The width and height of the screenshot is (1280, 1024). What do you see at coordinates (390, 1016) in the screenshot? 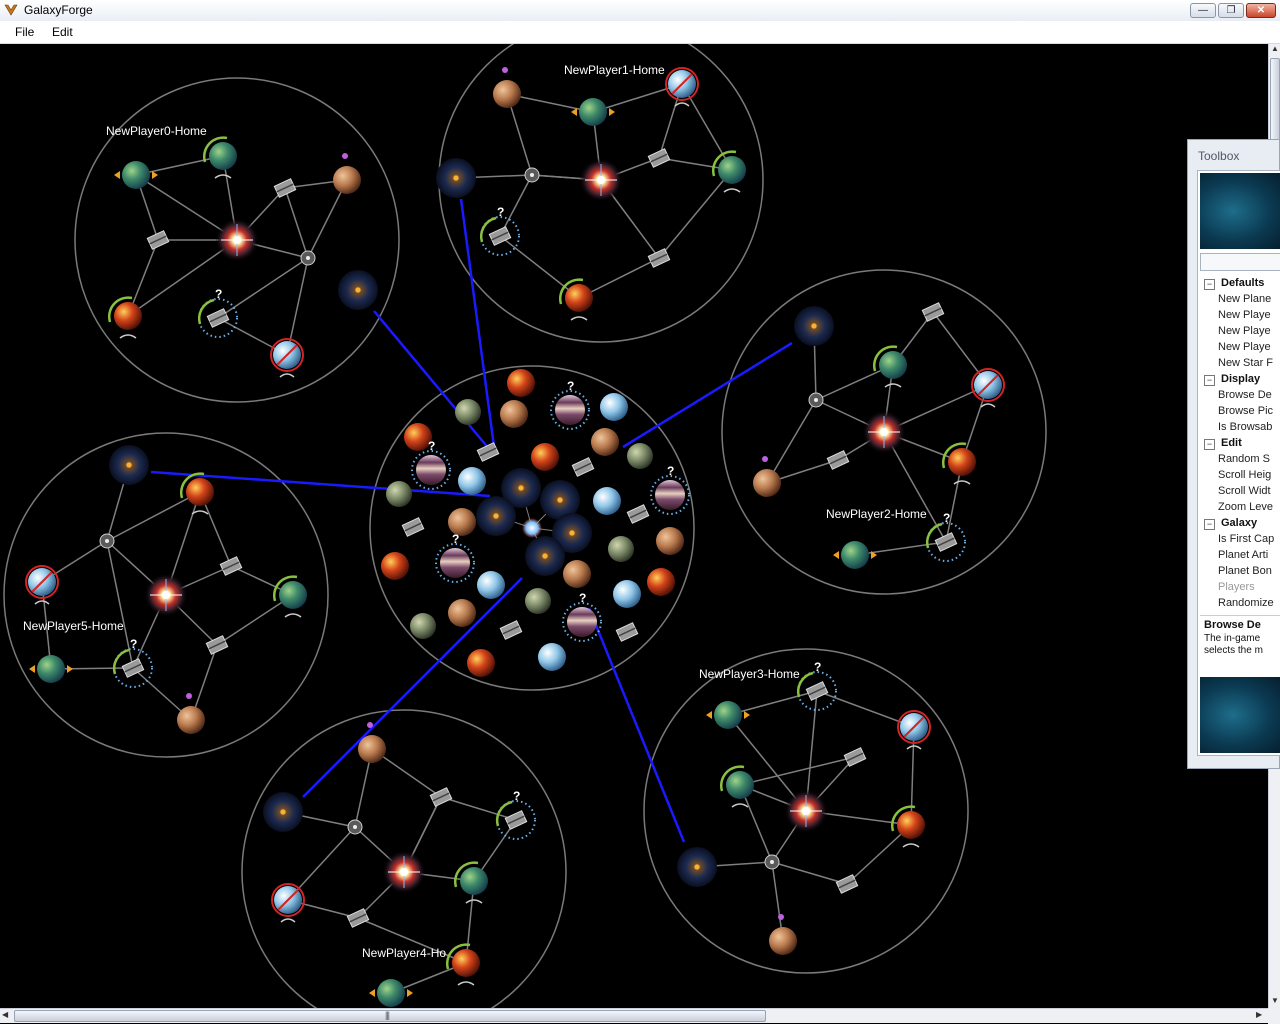
I see `horizontal-scroll-thumb: |||` at bounding box center [390, 1016].